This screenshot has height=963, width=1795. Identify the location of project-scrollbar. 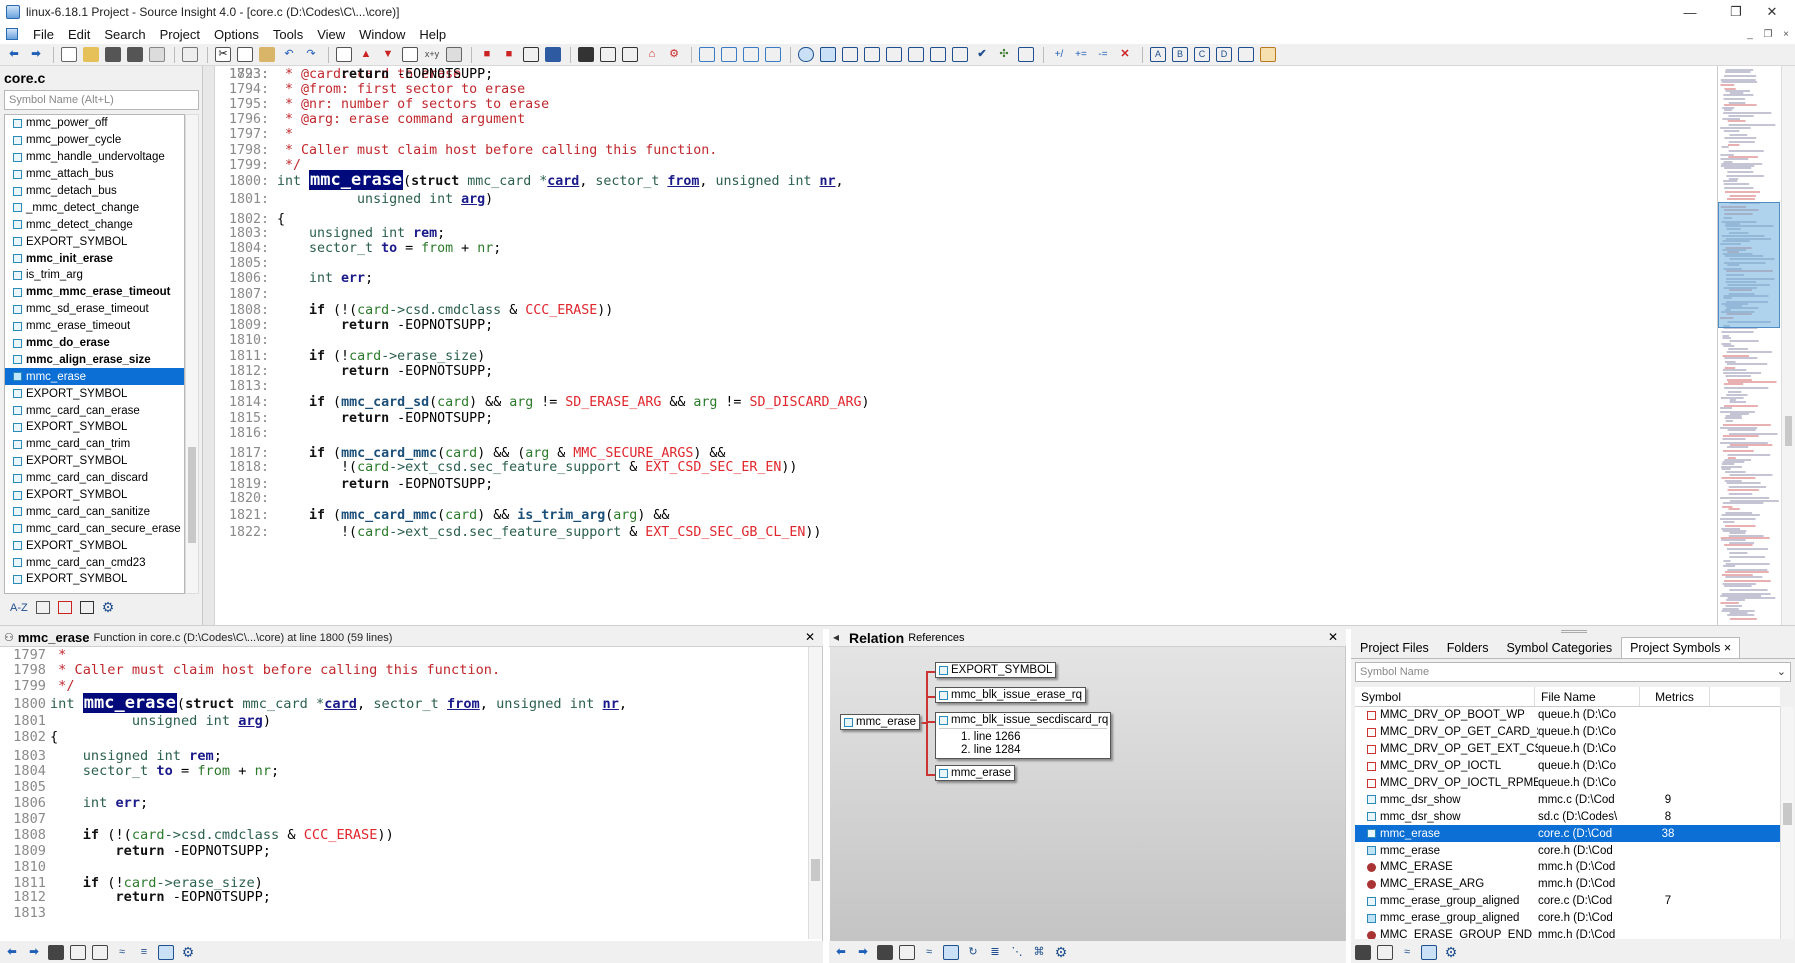
(1787, 823).